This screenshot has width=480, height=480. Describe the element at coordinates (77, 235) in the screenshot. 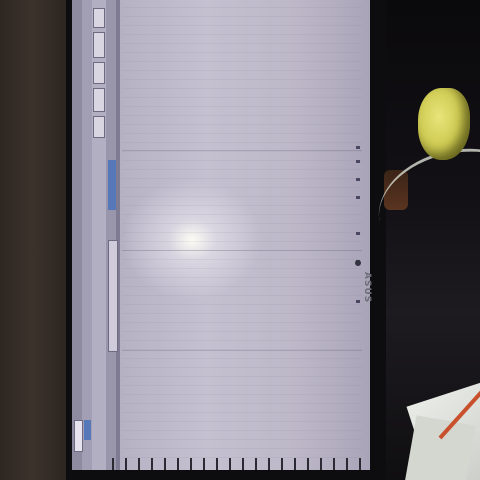

I see `app-title-strip` at that location.